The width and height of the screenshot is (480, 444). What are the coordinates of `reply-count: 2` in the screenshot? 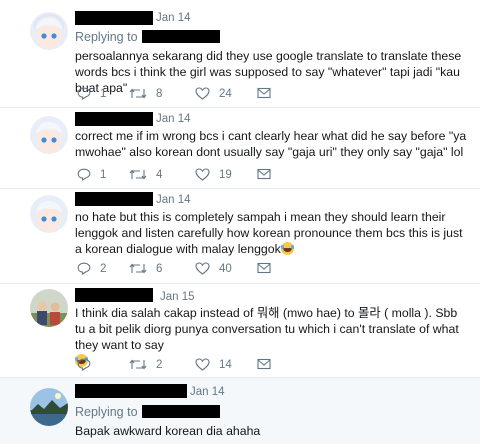 It's located at (103, 268).